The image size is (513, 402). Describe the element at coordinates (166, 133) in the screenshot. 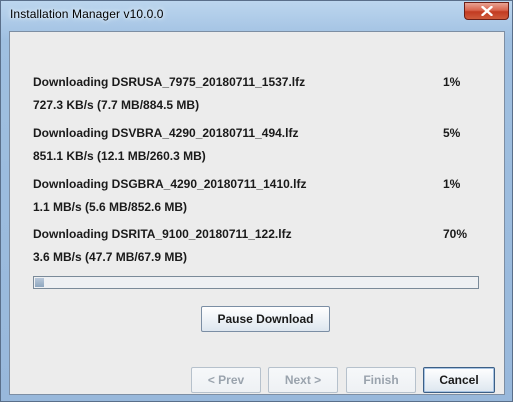

I see `download-2-label: Downloading DSVBRA_4290_20180711_494.lfz` at that location.